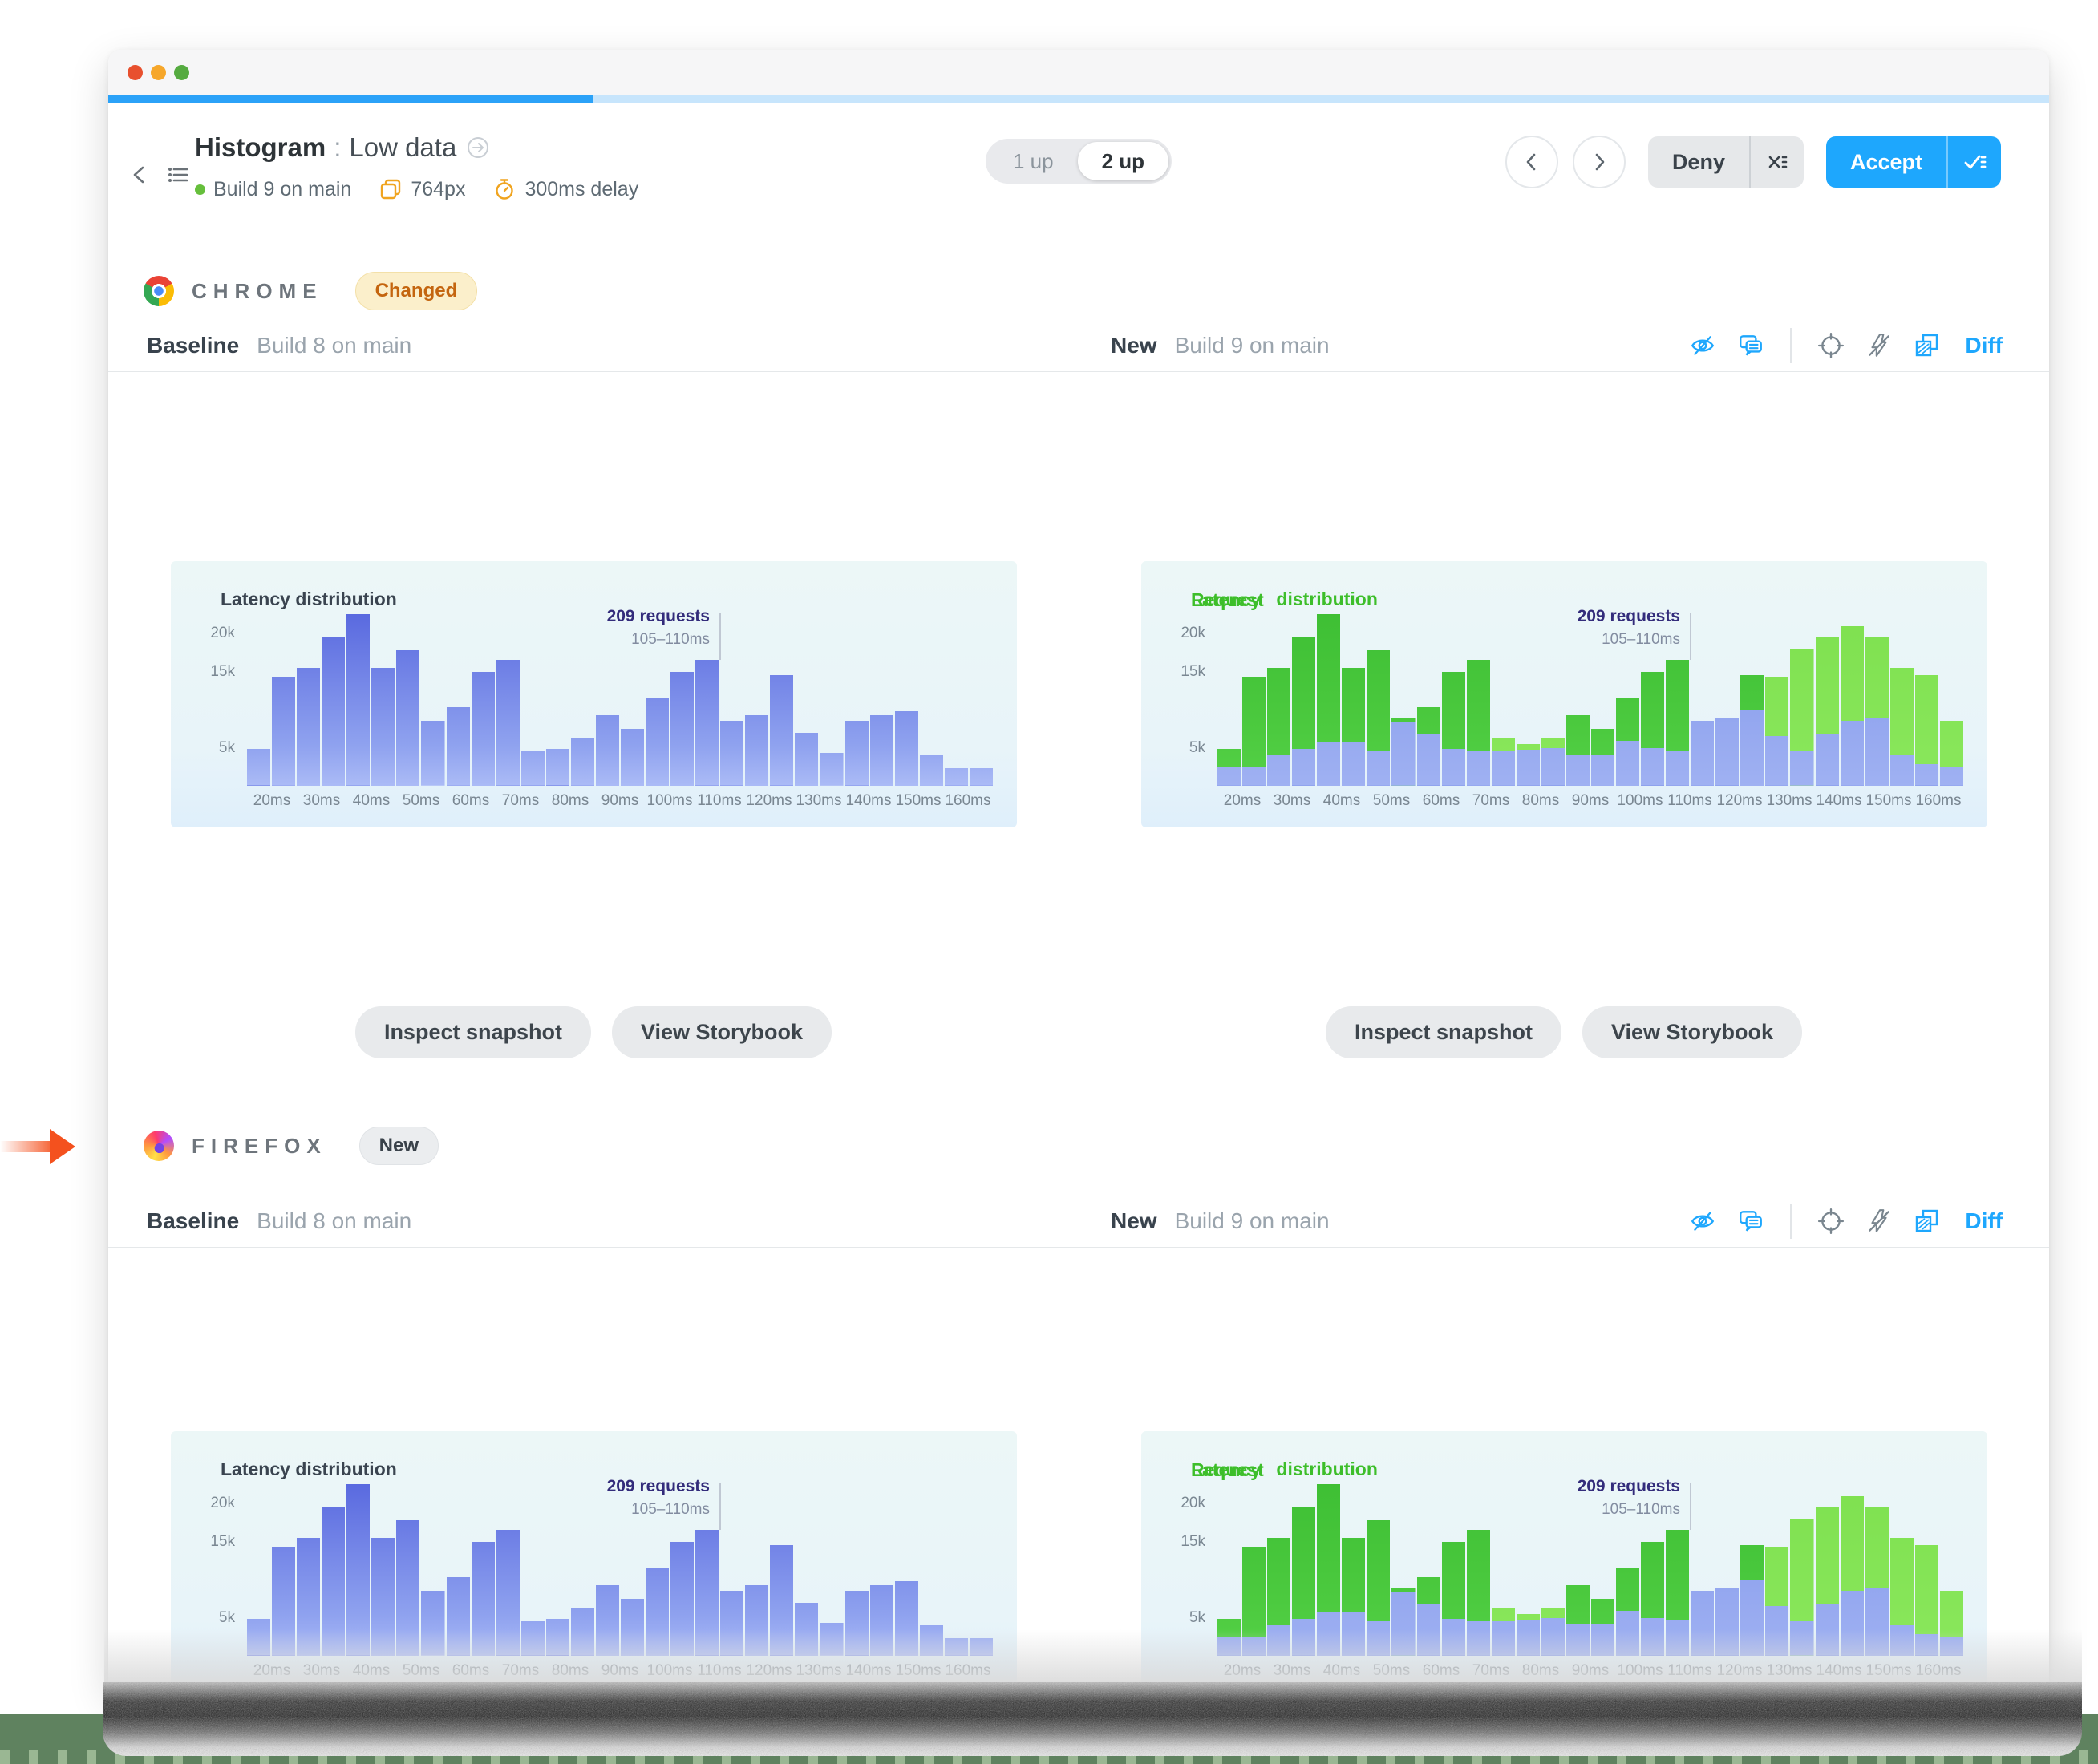 Image resolution: width=2098 pixels, height=1764 pixels. What do you see at coordinates (178, 174) in the screenshot?
I see `story-list-icon` at bounding box center [178, 174].